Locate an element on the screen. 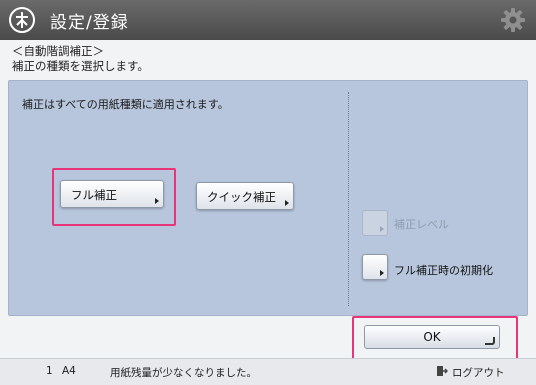 The height and width of the screenshot is (385, 536). logout-link: ログアウト is located at coordinates (478, 372).